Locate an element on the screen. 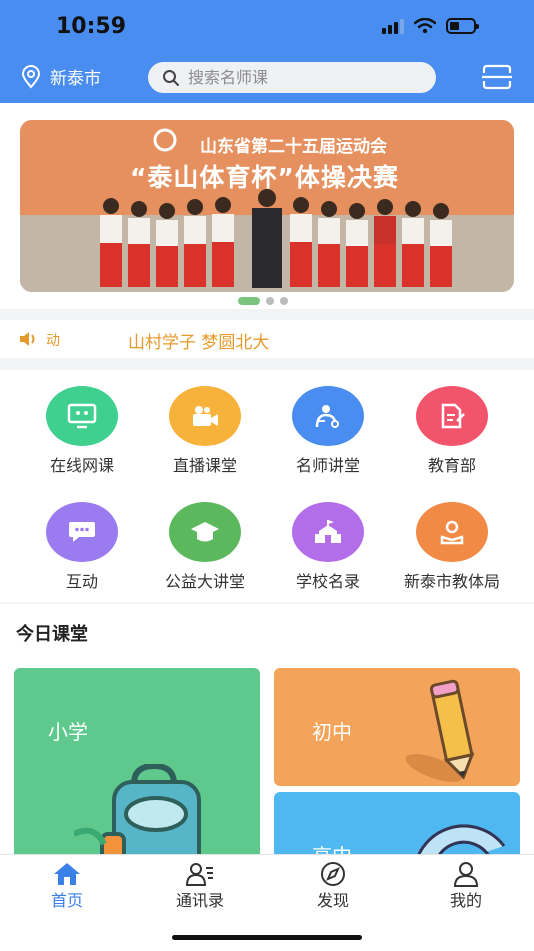  search-input is located at coordinates (298, 77).